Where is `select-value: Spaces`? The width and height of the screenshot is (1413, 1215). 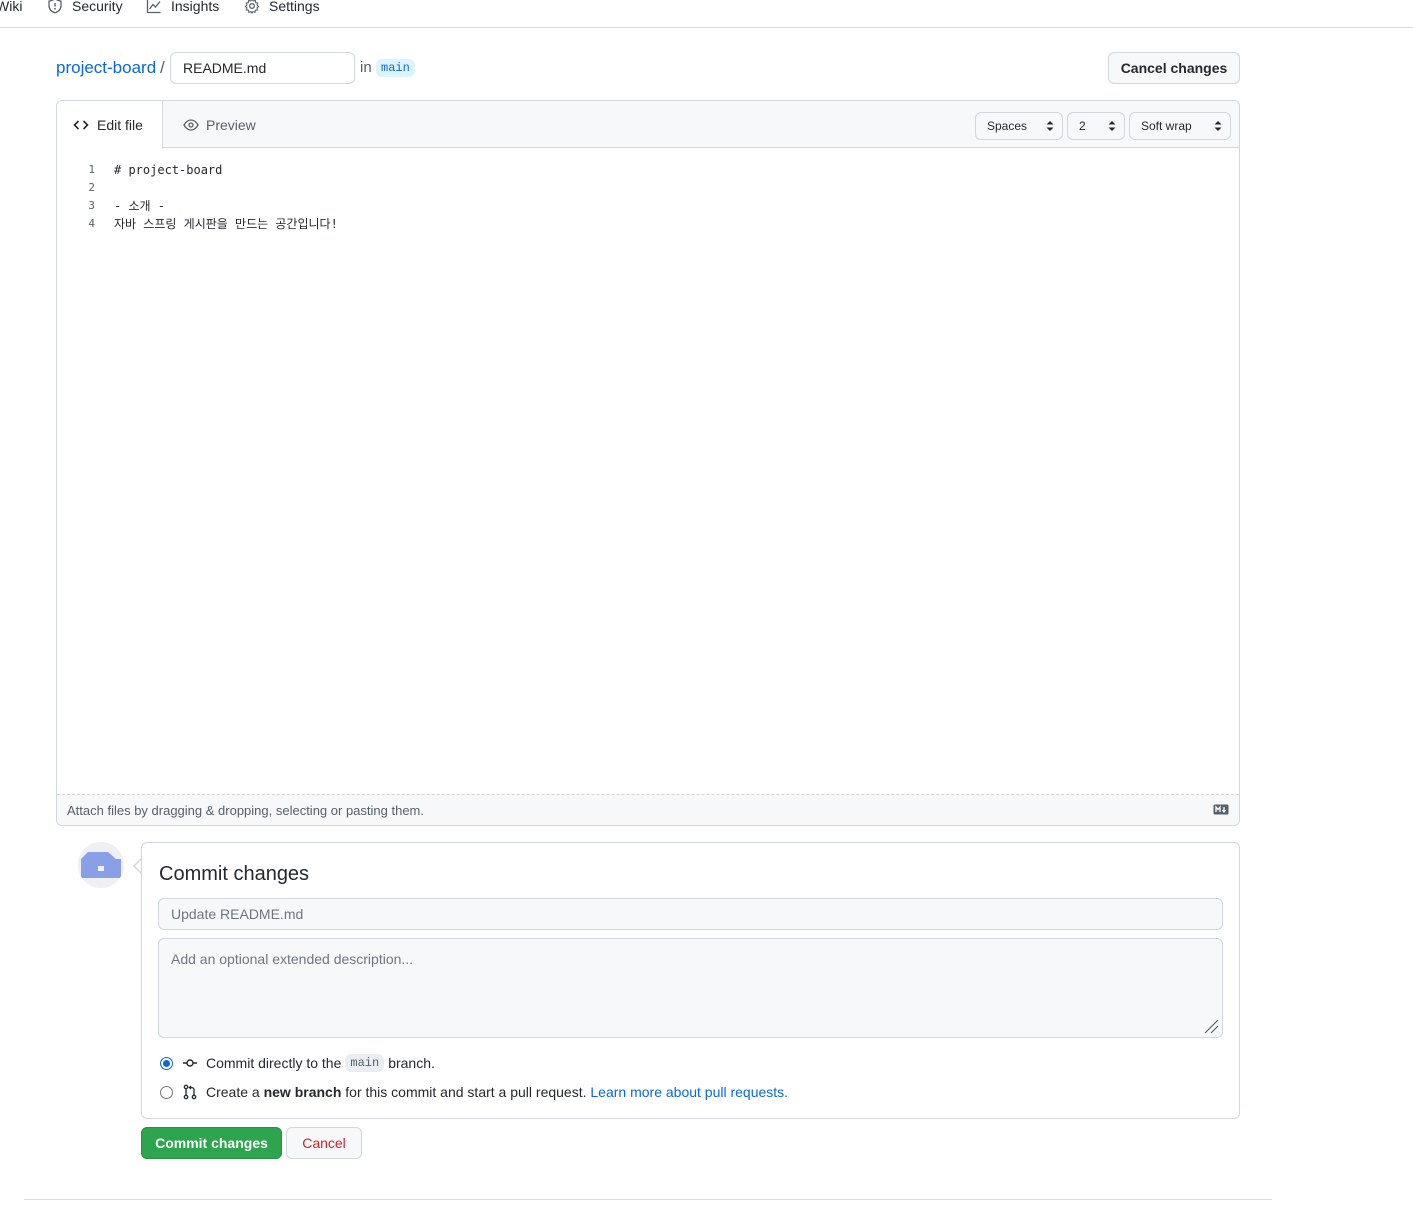
select-value: Spaces is located at coordinates (1007, 126).